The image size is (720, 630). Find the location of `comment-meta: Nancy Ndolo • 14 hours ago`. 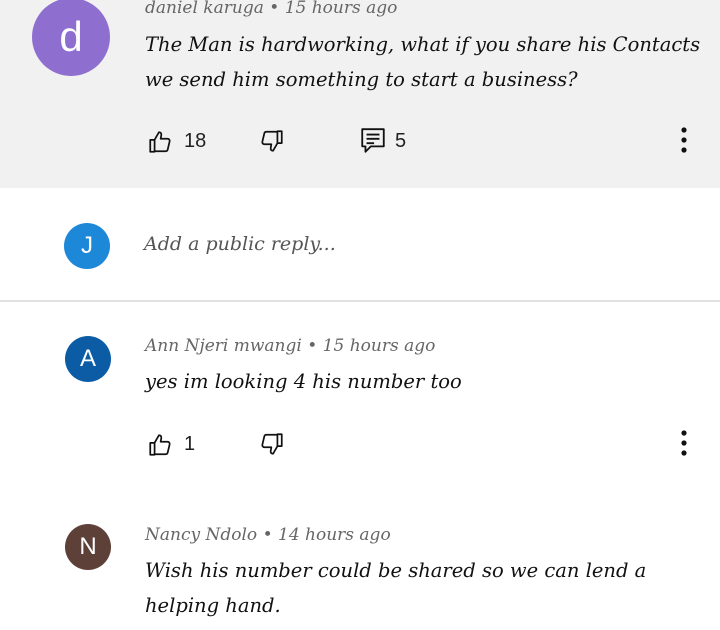

comment-meta: Nancy Ndolo • 14 hours ago is located at coordinates (268, 535).